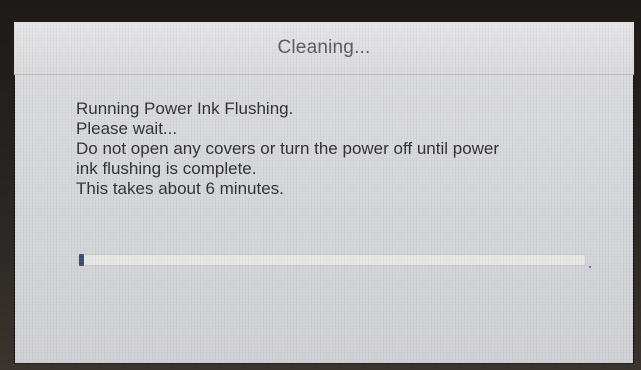  I want to click on status-line: This takes about 6 minutes., so click(180, 188).